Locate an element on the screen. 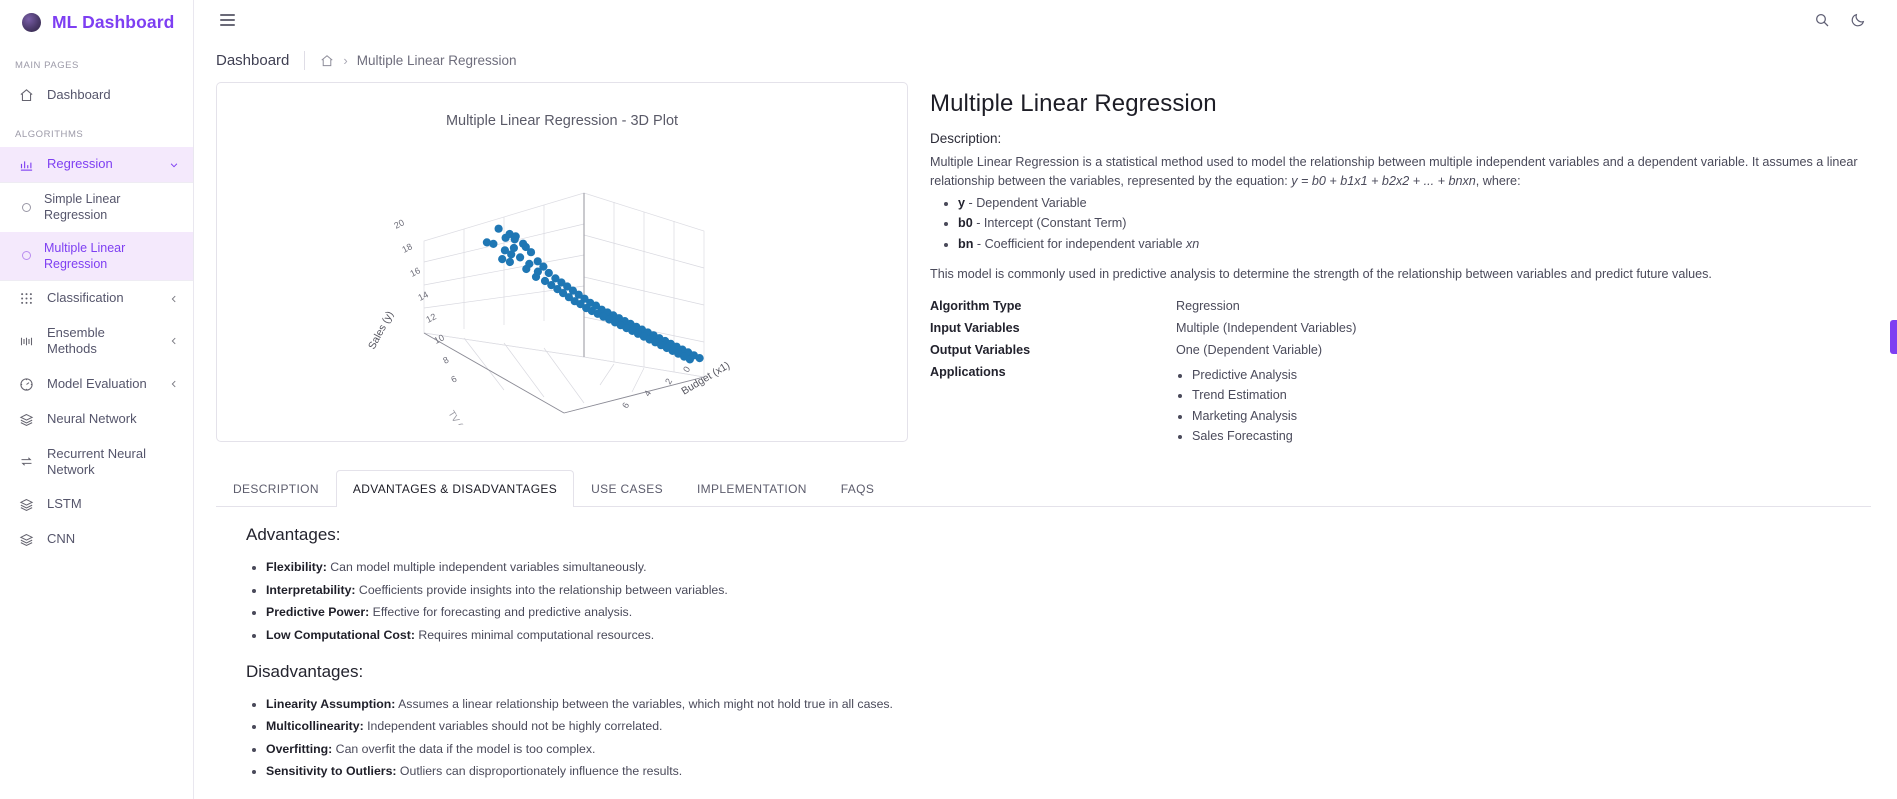 The width and height of the screenshot is (1897, 799). tab-faqs: FAQS is located at coordinates (857, 488).